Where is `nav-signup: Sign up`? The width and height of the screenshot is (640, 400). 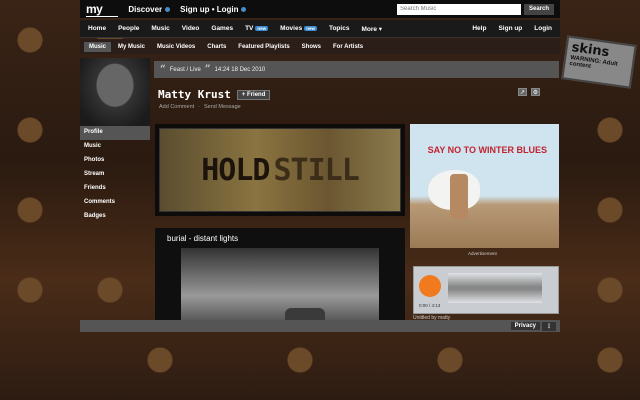
nav-signup: Sign up is located at coordinates (510, 29).